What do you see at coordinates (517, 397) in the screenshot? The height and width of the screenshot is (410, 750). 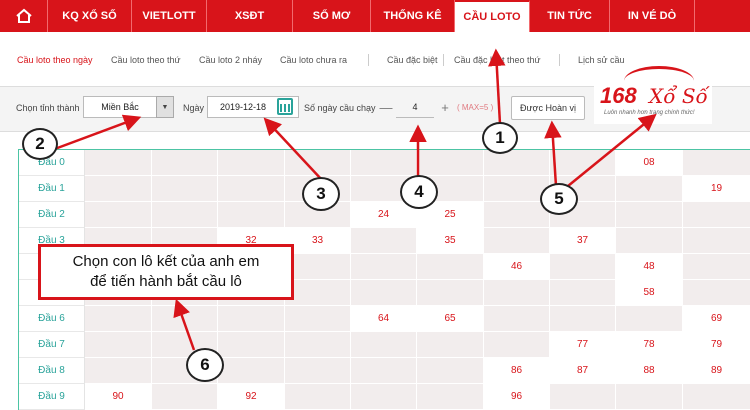 I see `grid-cell: 96` at bounding box center [517, 397].